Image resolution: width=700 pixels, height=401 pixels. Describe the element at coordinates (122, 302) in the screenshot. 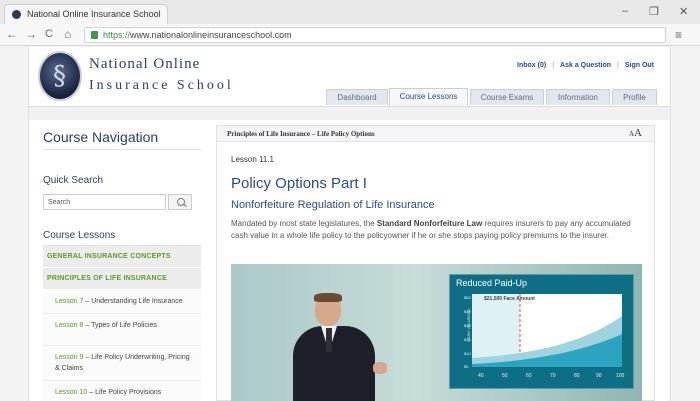

I see `lesson-item: Lesson 7 – Understanding Life Insurance` at that location.